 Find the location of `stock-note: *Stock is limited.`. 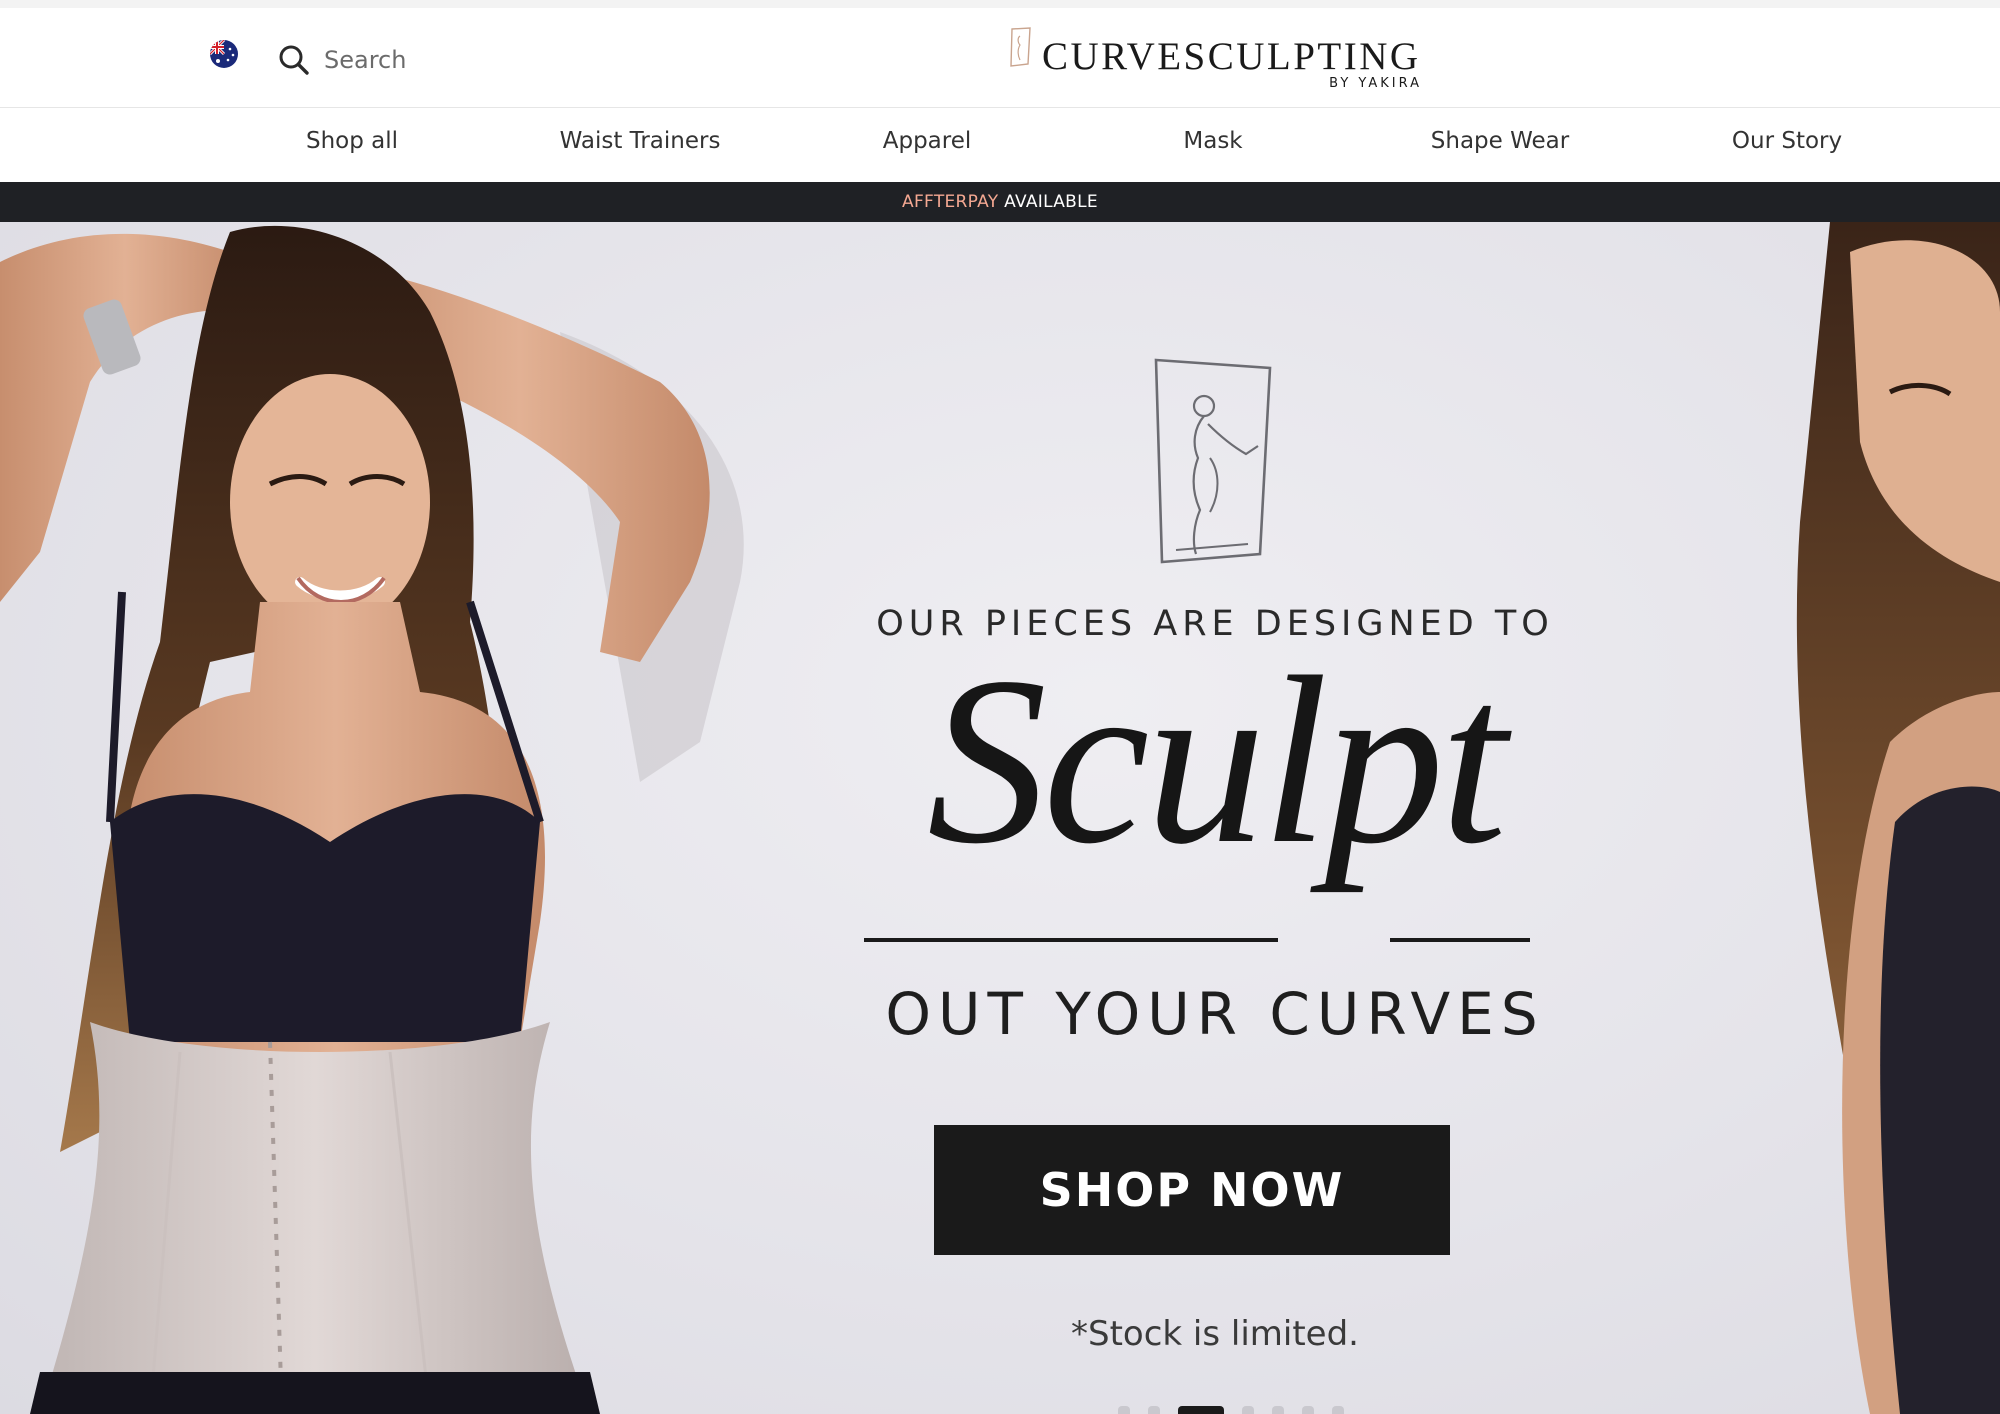

stock-note: *Stock is limited. is located at coordinates (1215, 1334).